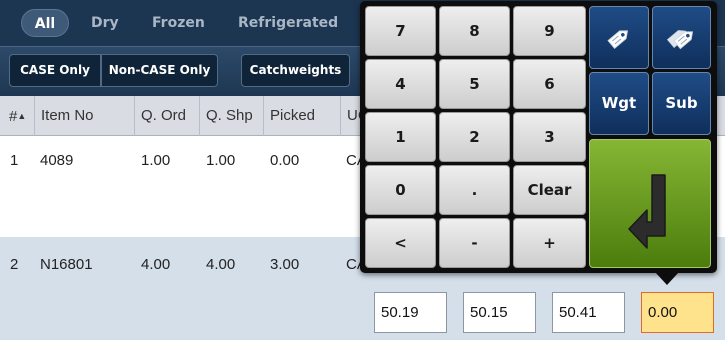  Describe the element at coordinates (159, 70) in the screenshot. I see `non-case-only-button: Non-CASE Only` at that location.